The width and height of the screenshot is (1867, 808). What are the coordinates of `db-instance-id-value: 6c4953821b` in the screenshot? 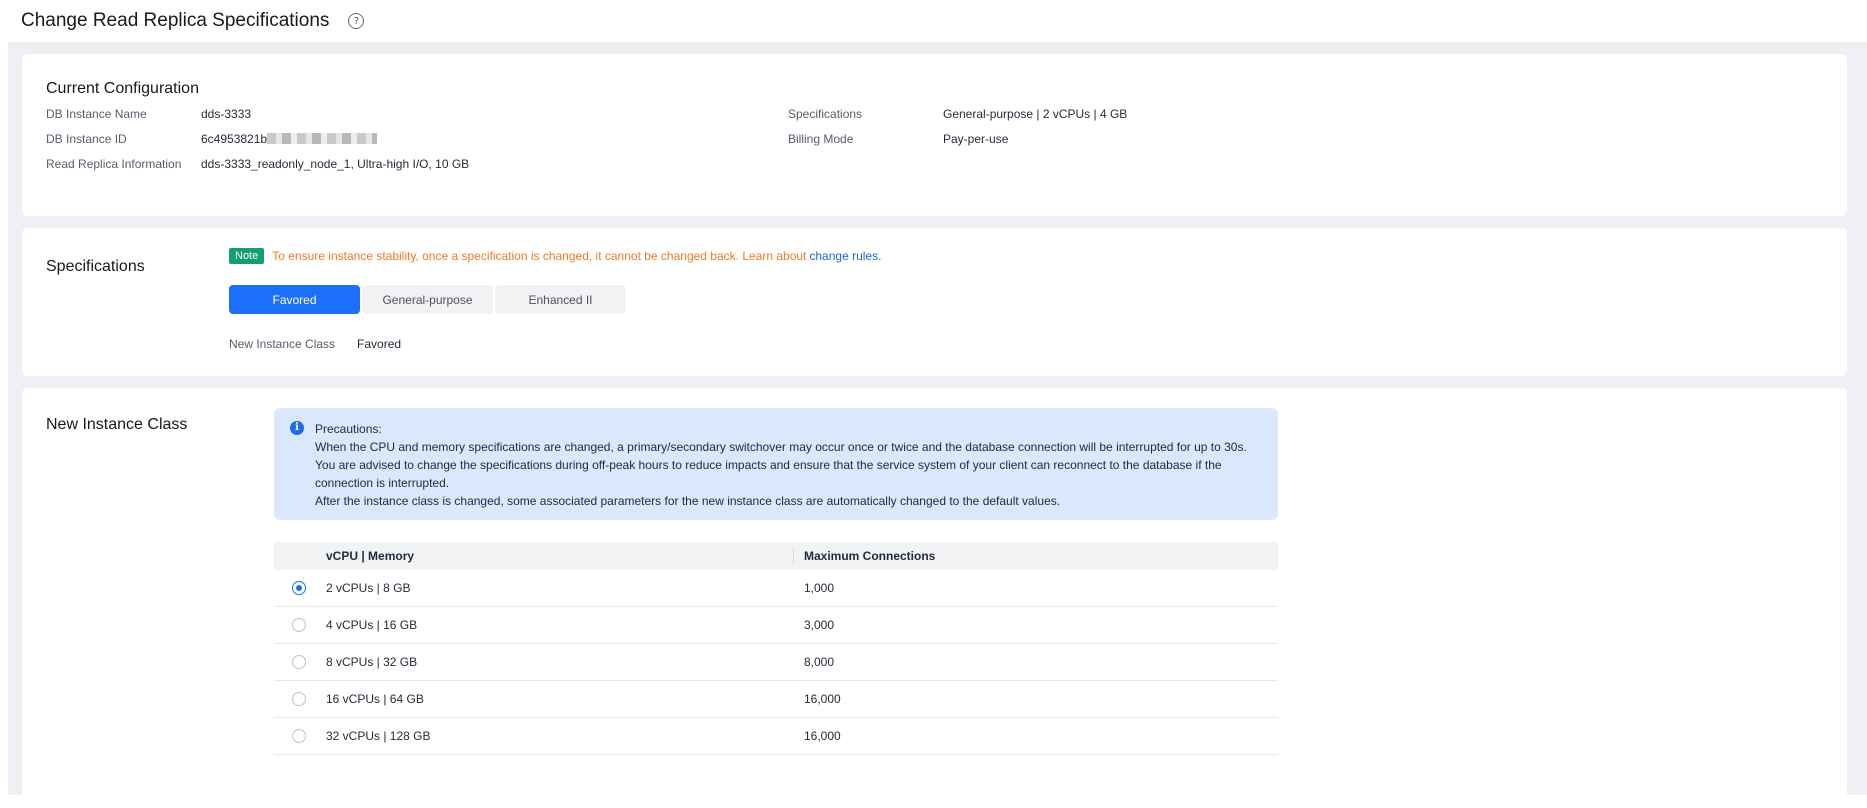 It's located at (234, 139).